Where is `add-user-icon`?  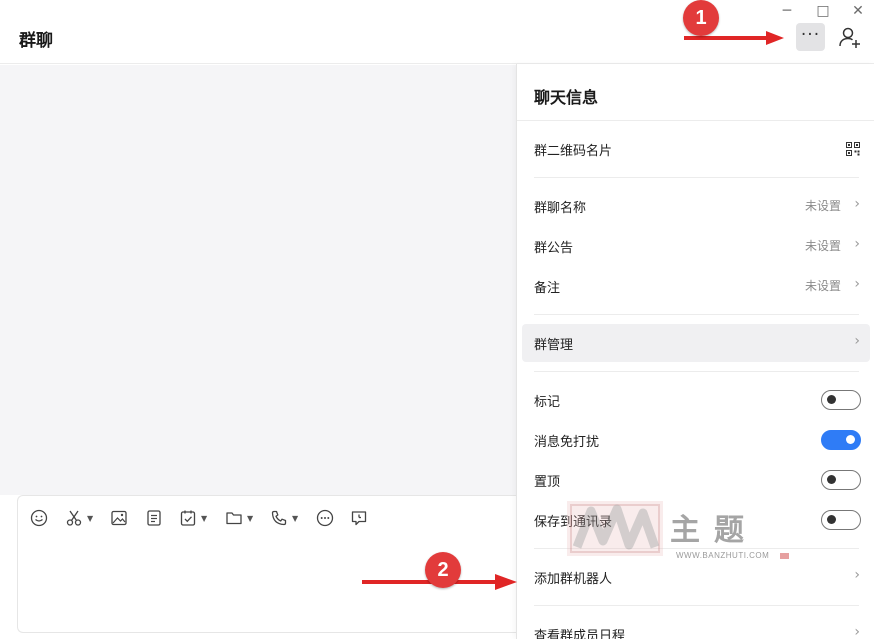
add-user-icon is located at coordinates (849, 37).